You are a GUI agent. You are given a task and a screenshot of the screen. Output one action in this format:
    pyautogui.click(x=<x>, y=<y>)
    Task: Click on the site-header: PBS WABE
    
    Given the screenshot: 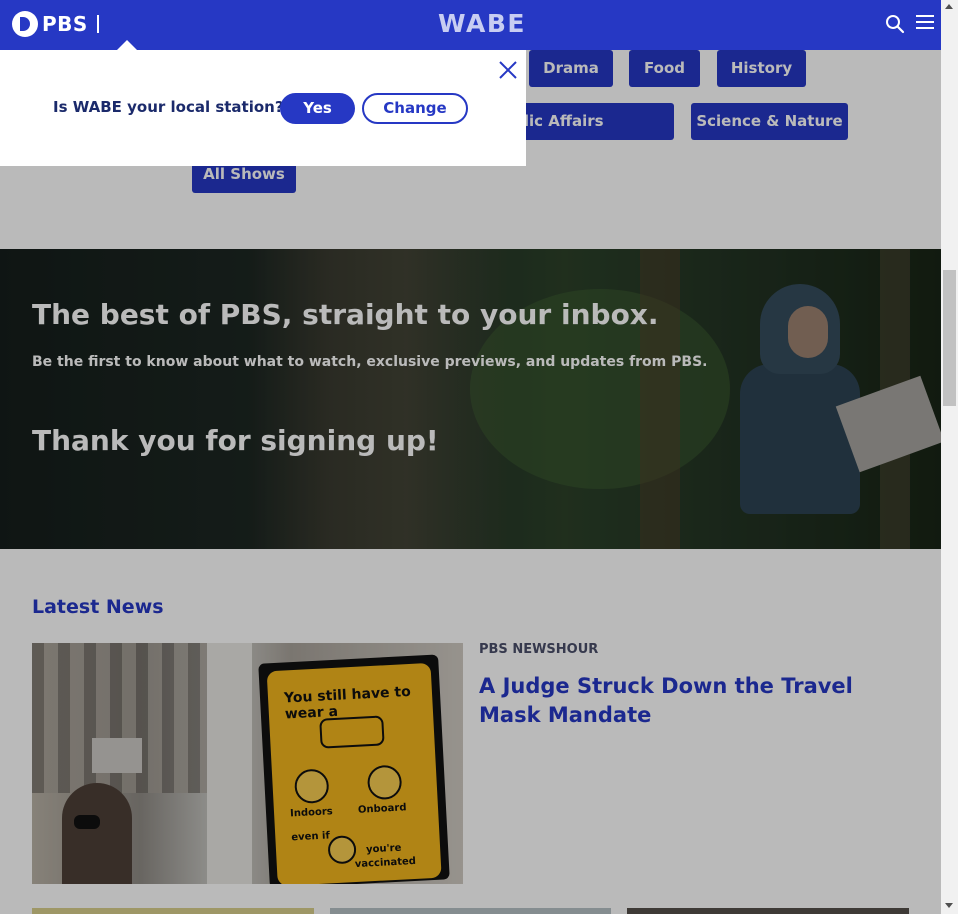 What is the action you would take?
    pyautogui.click(x=470, y=25)
    